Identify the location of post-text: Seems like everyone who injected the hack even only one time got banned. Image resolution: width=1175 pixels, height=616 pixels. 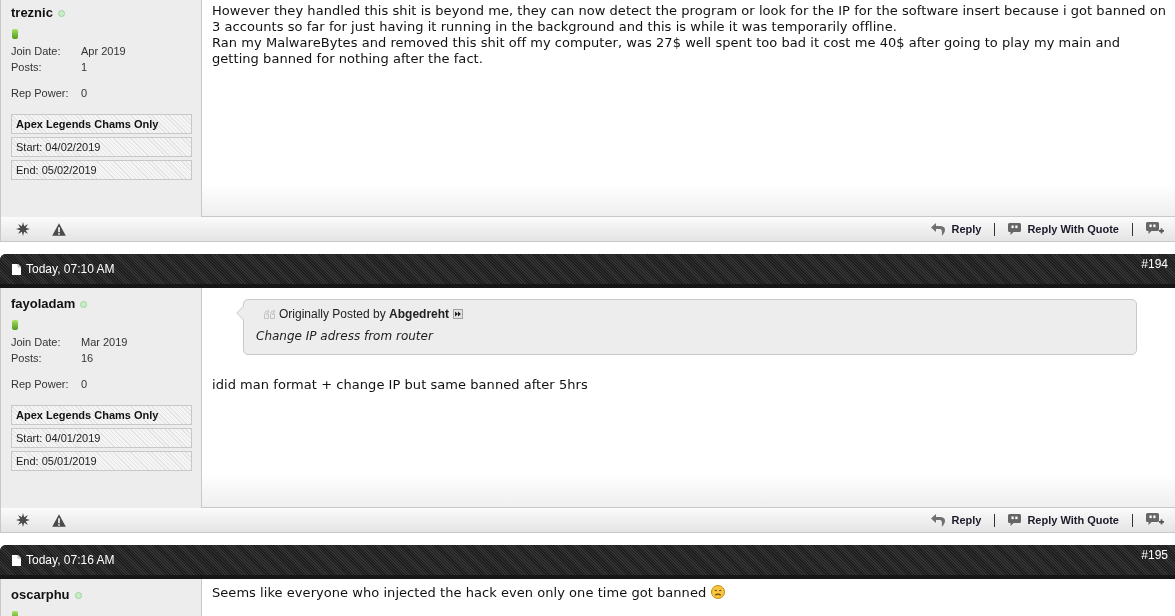
(459, 592).